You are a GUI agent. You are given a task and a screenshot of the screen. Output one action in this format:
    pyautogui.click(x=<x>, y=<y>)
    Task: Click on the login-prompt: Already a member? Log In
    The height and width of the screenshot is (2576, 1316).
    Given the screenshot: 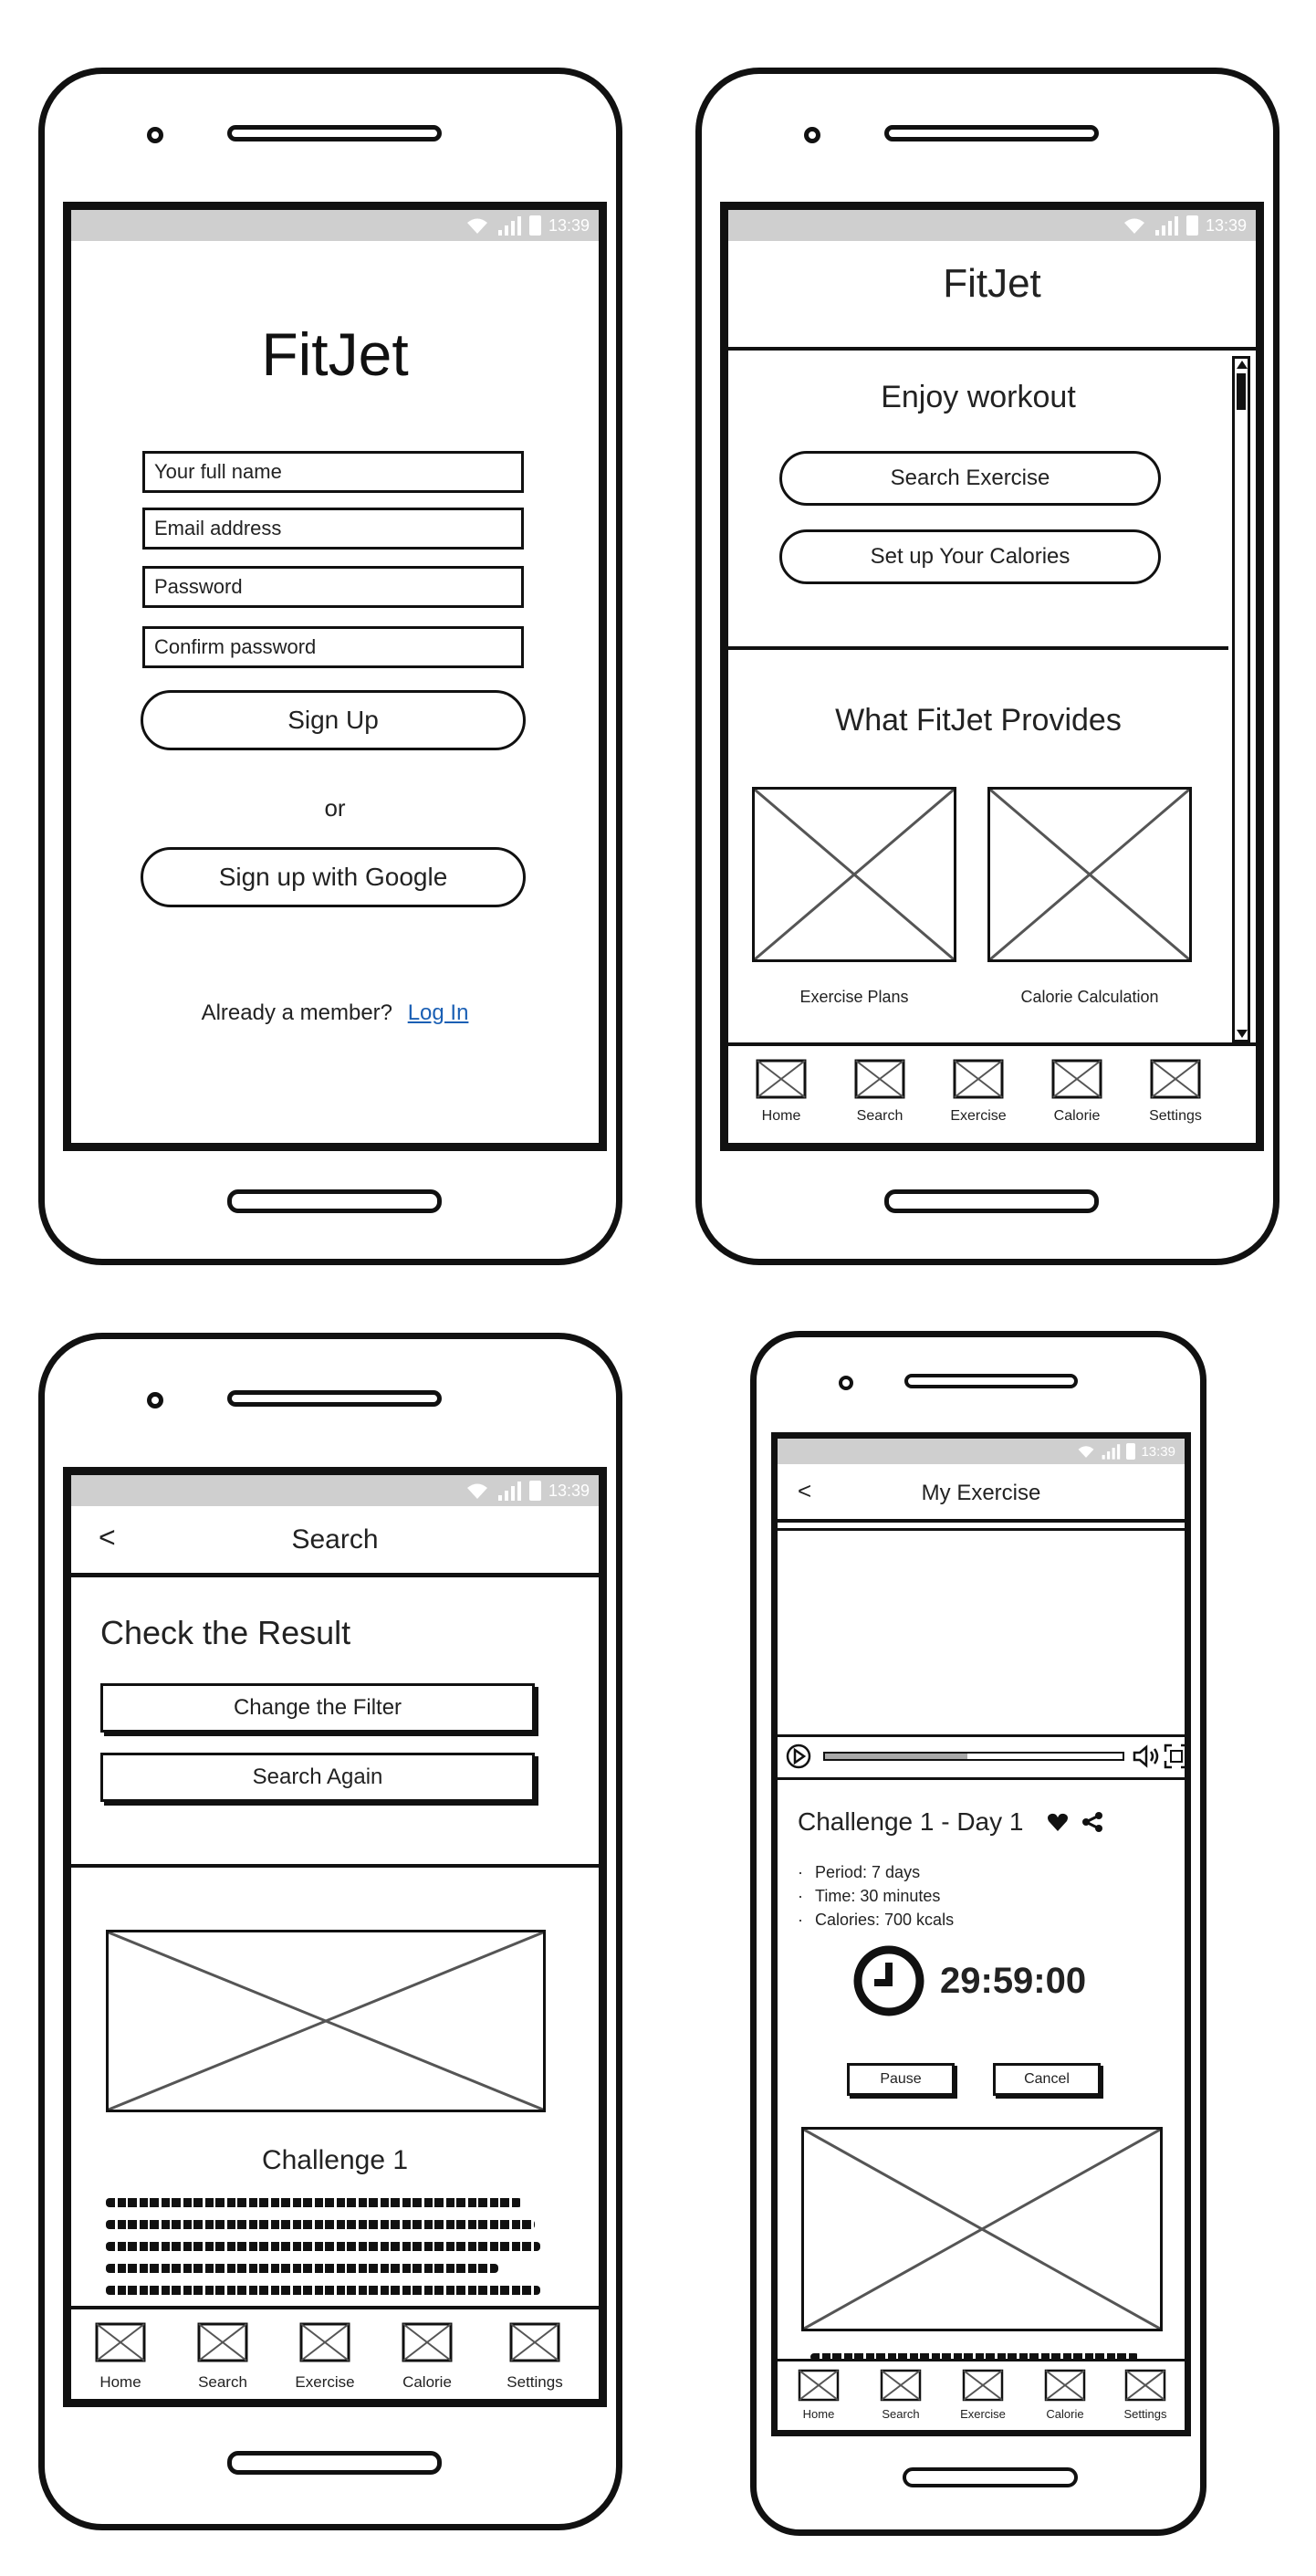 What is the action you would take?
    pyautogui.click(x=335, y=1013)
    